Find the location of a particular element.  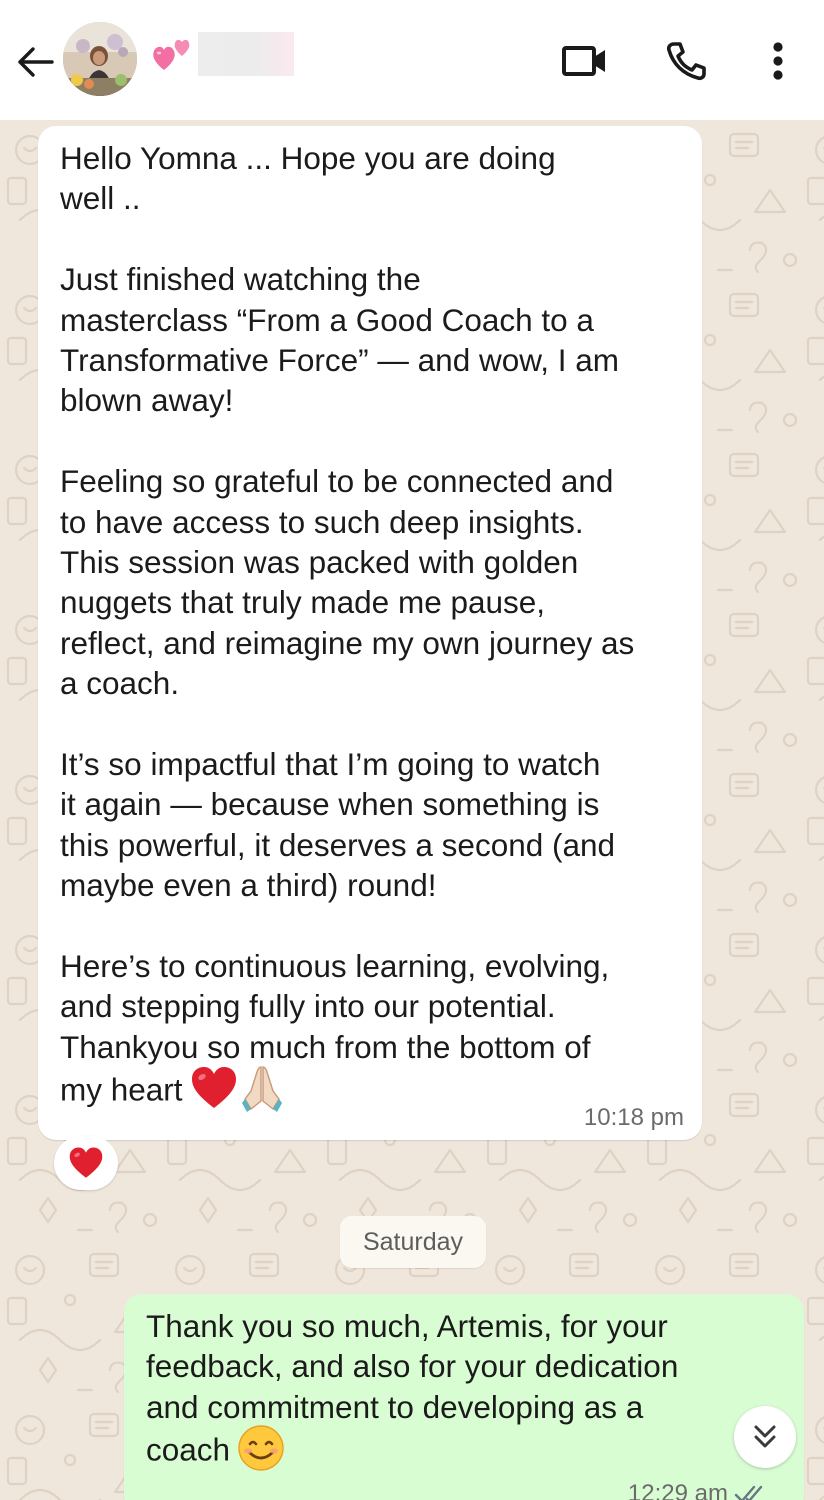

profile-photo is located at coordinates (100, 59).